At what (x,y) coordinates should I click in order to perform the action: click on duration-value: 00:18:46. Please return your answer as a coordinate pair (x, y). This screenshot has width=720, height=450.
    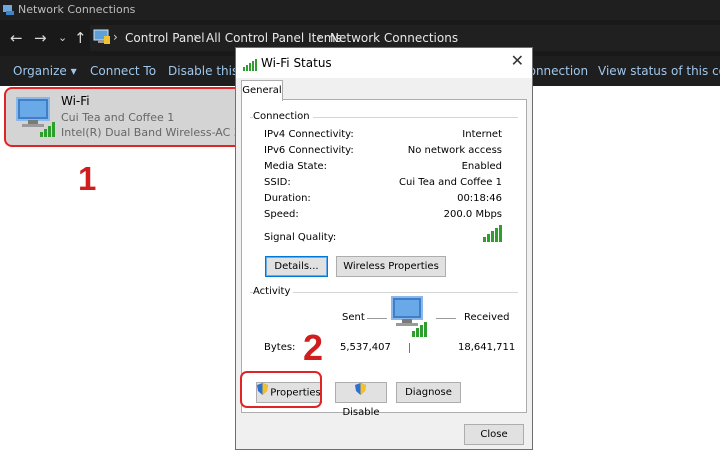
    Looking at the image, I should click on (479, 198).